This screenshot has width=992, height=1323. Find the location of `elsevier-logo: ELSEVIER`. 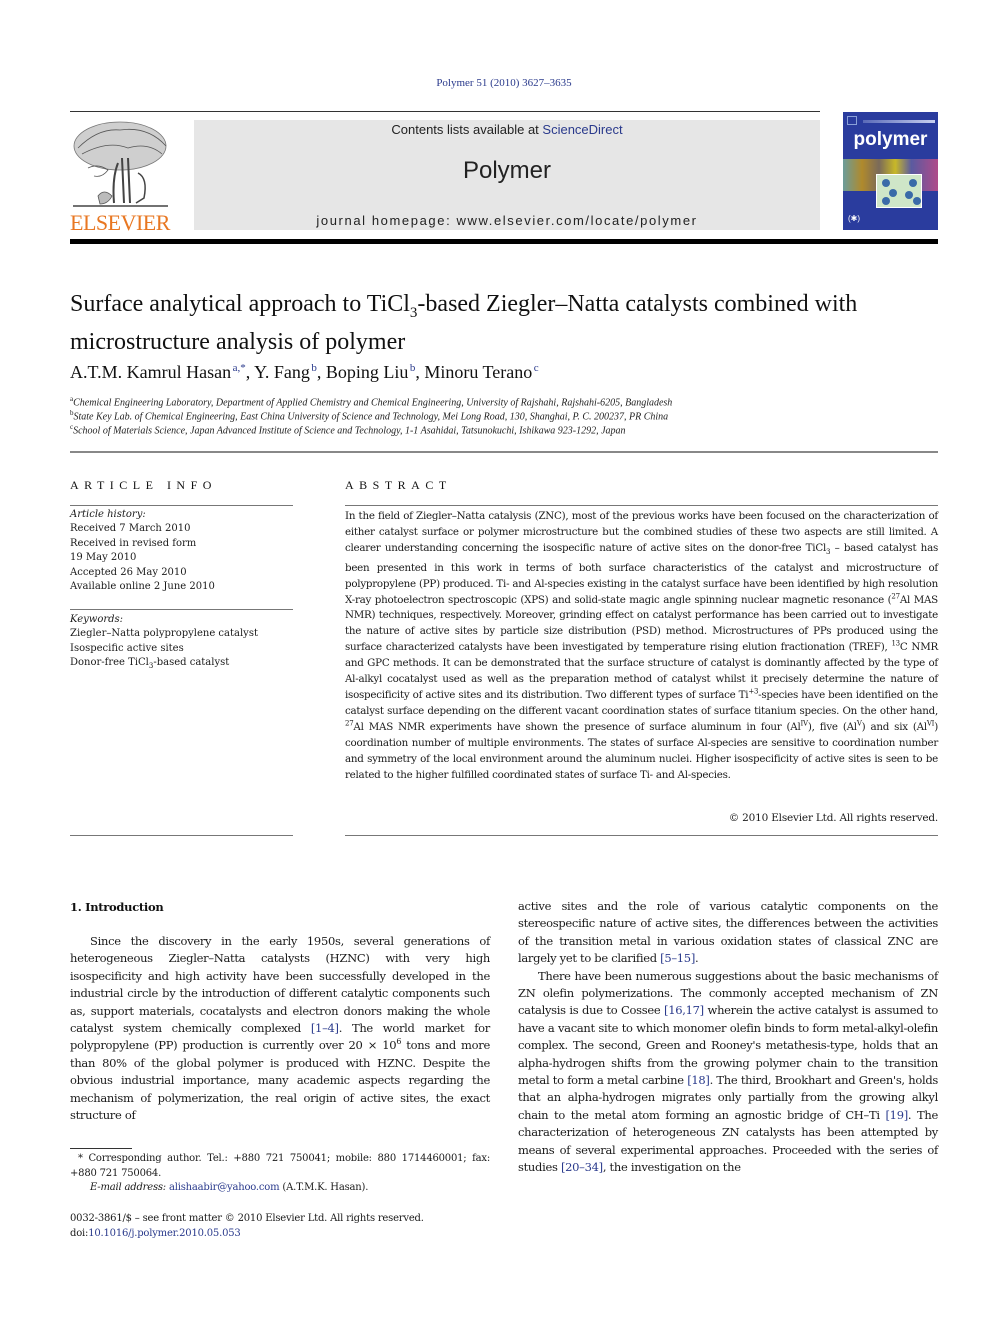

elsevier-logo: ELSEVIER is located at coordinates (120, 176).